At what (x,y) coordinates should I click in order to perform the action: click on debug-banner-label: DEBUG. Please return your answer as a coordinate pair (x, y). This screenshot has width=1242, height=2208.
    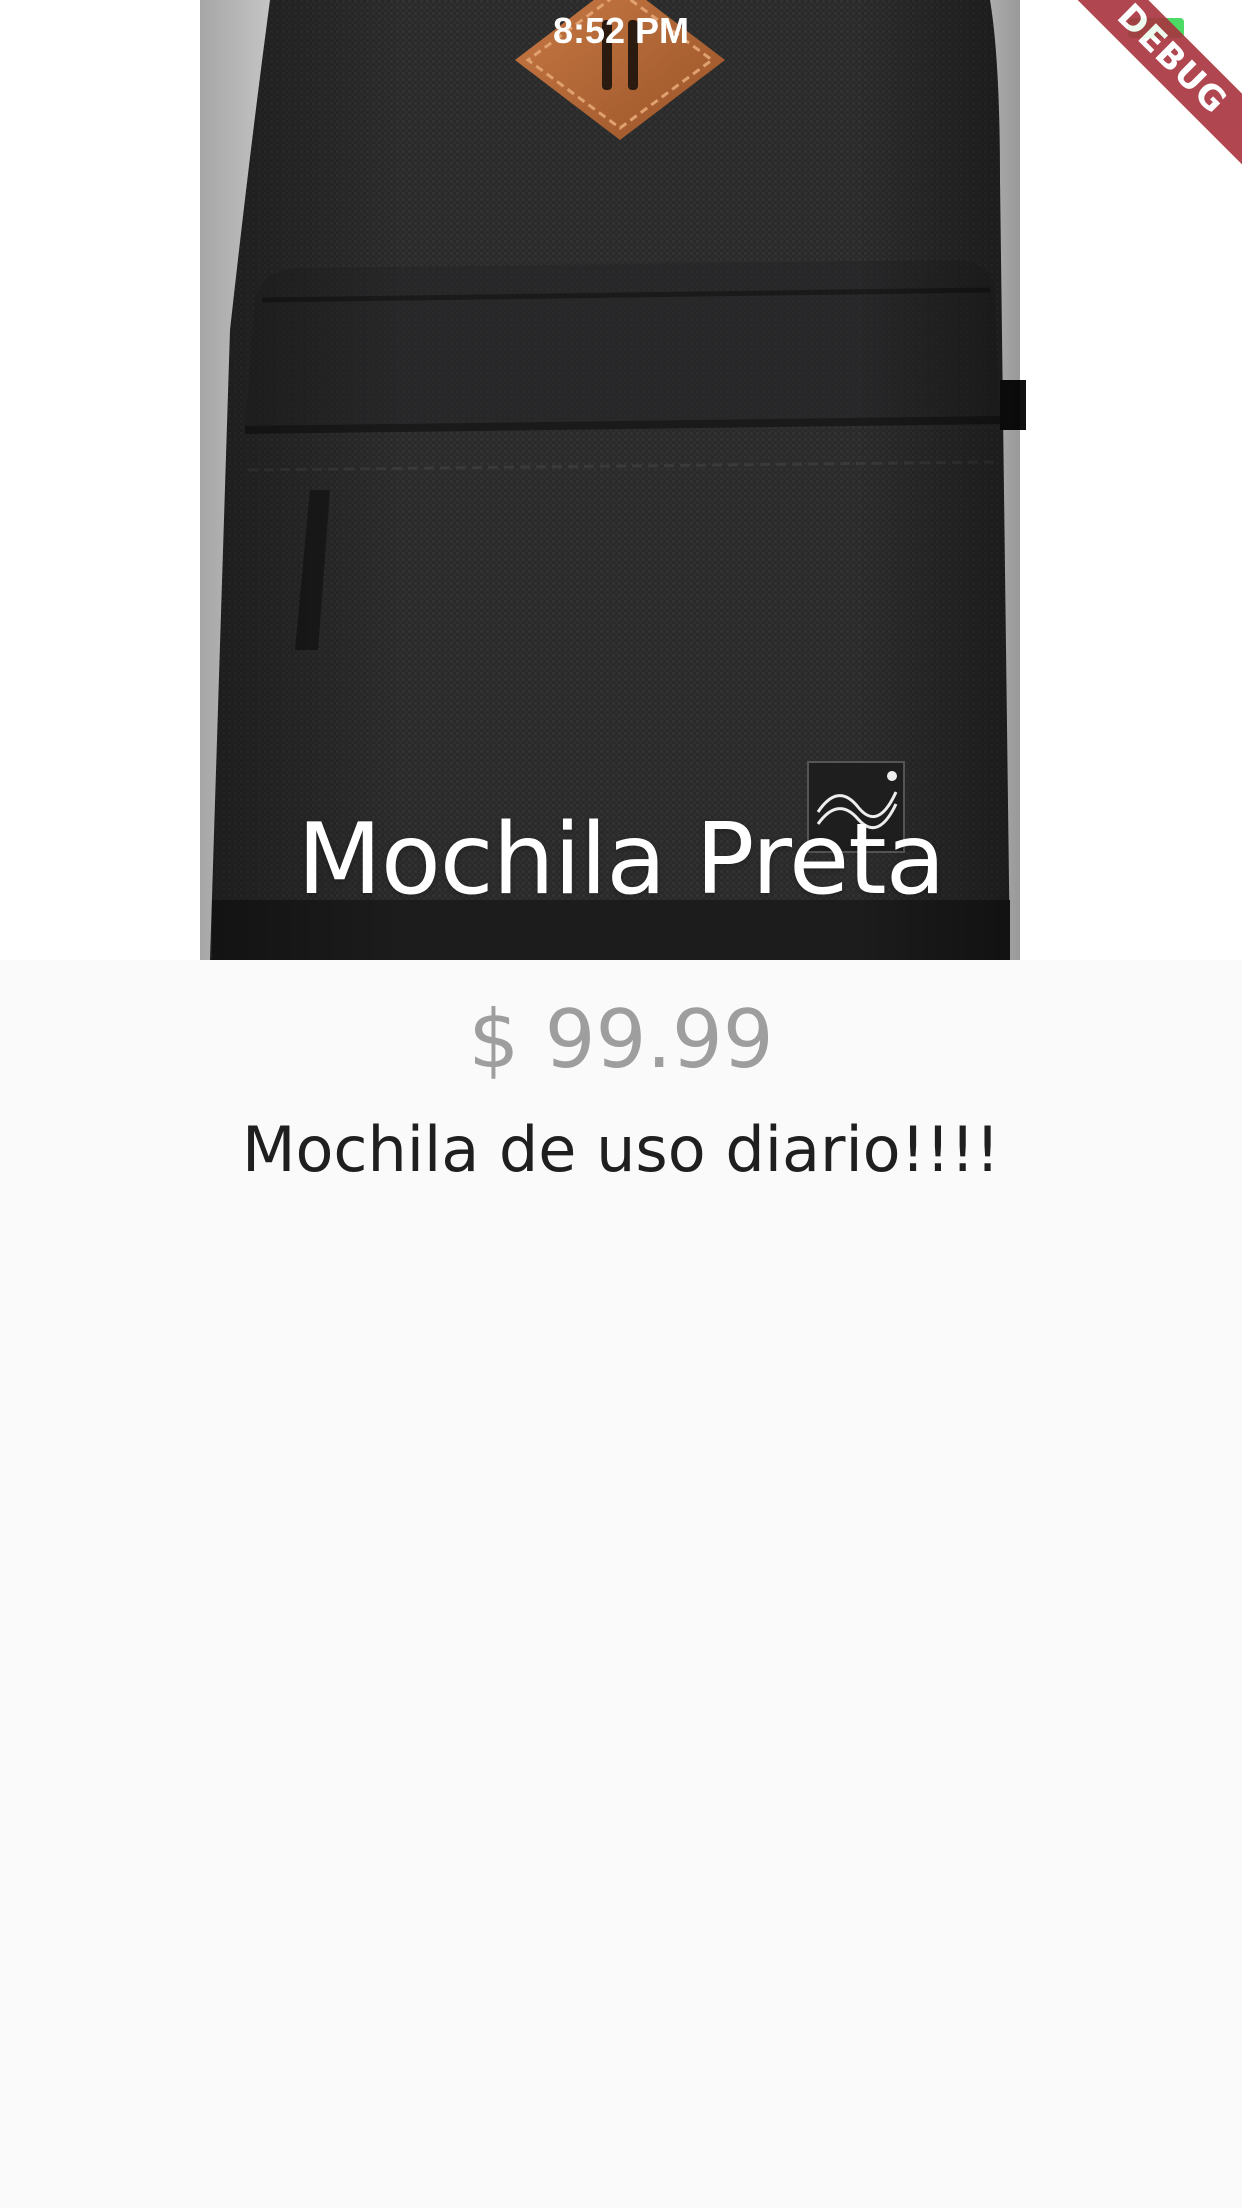
    Looking at the image, I should click on (1152, 84).